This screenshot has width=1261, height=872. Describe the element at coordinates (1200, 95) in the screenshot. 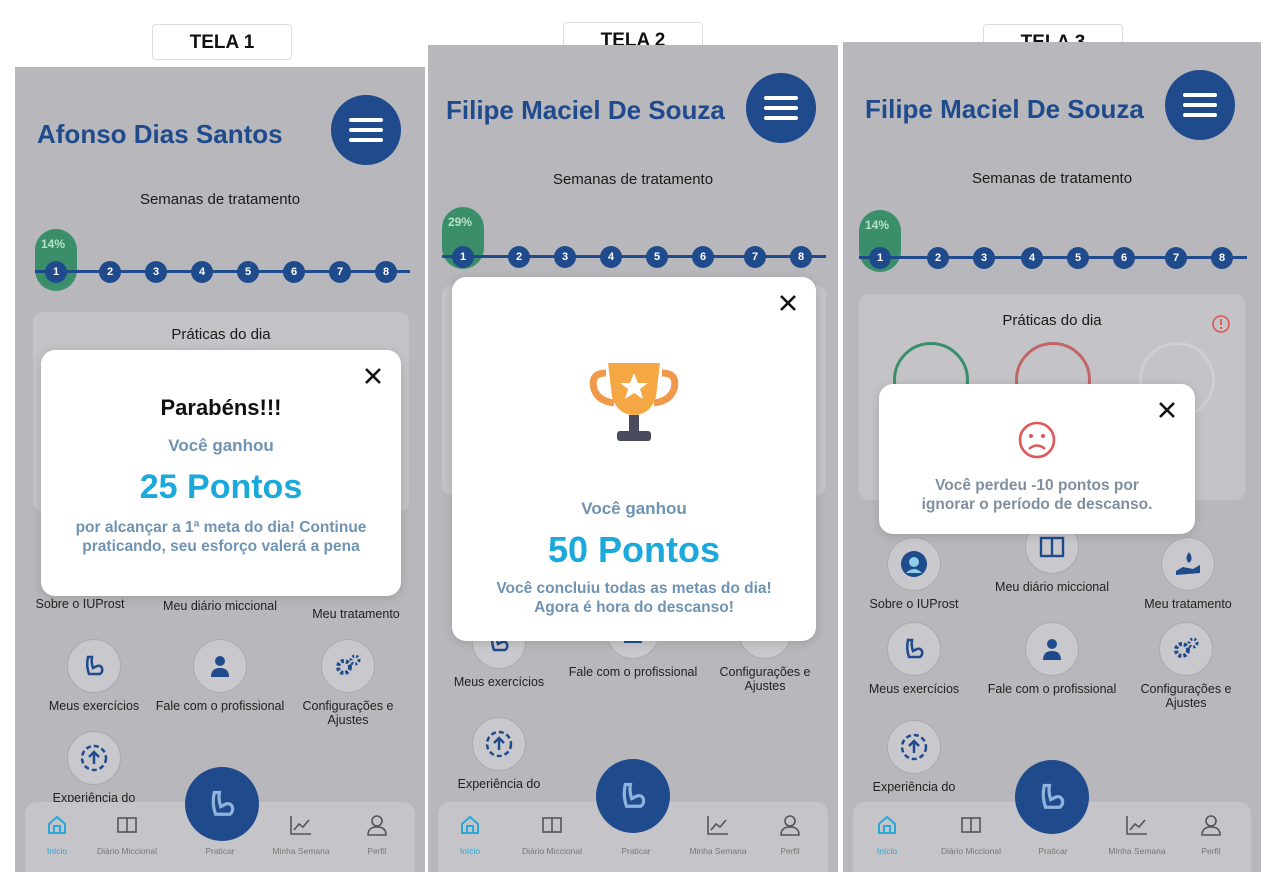

I see `menu-icon` at that location.